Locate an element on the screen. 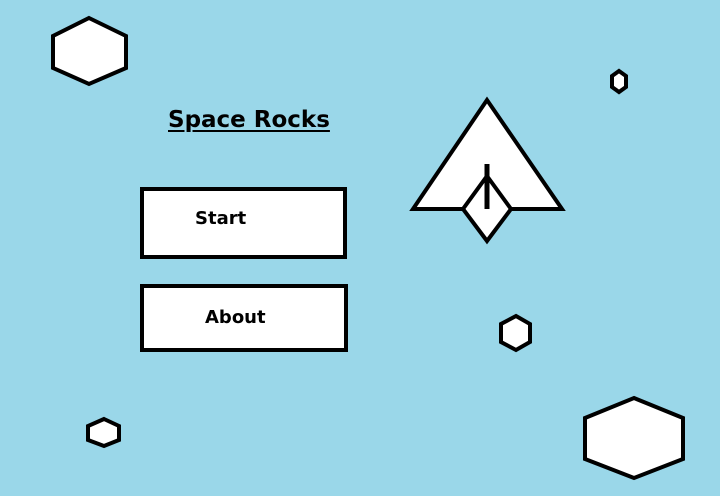  about-button: About is located at coordinates (244, 318).